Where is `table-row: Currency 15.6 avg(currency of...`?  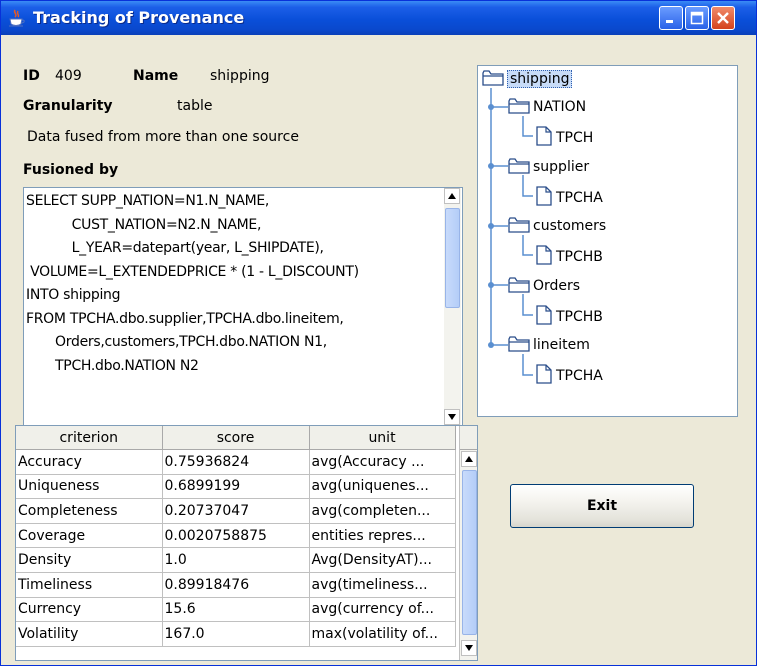 table-row: Currency 15.6 avg(currency of... is located at coordinates (236, 610).